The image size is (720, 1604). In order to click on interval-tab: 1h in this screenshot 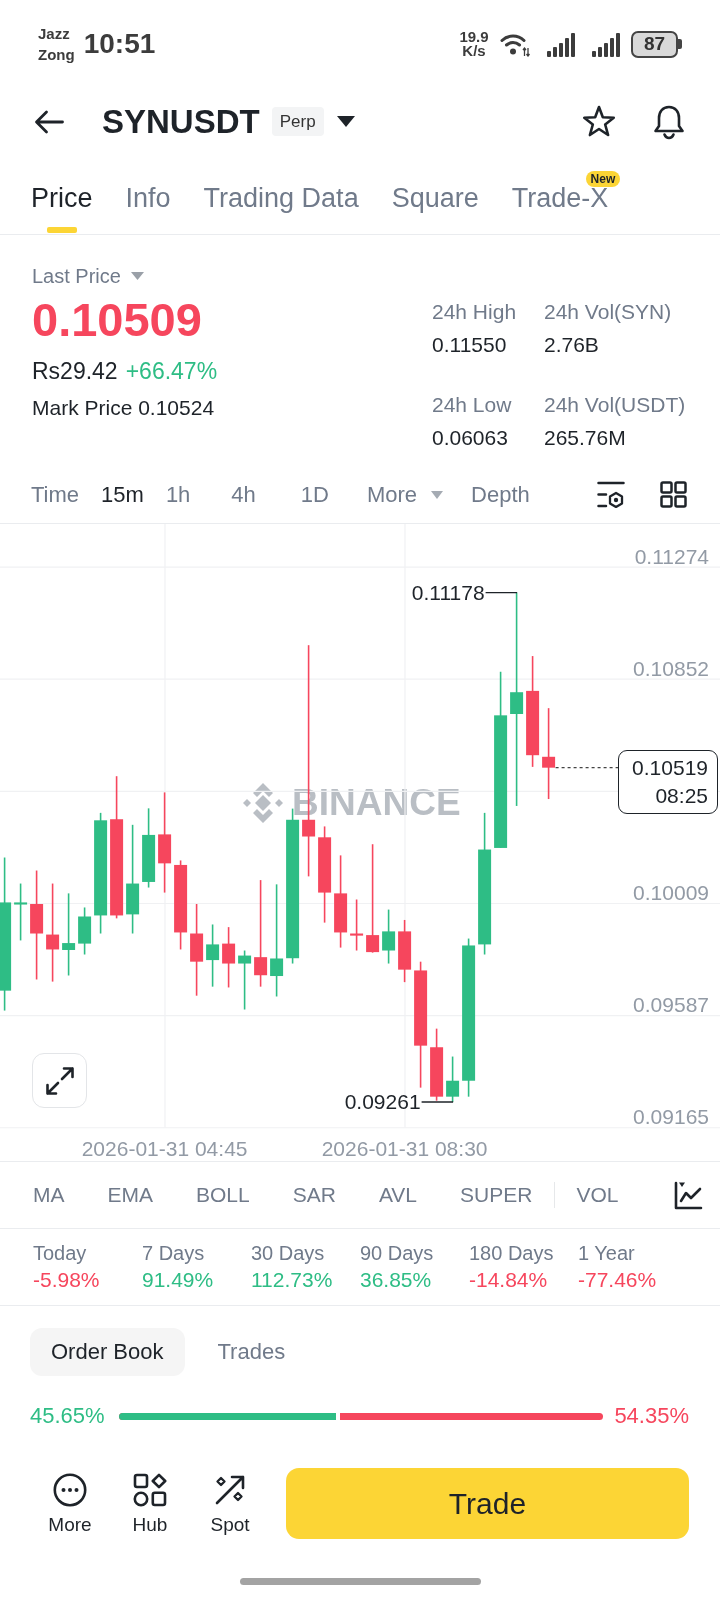, I will do `click(178, 494)`.